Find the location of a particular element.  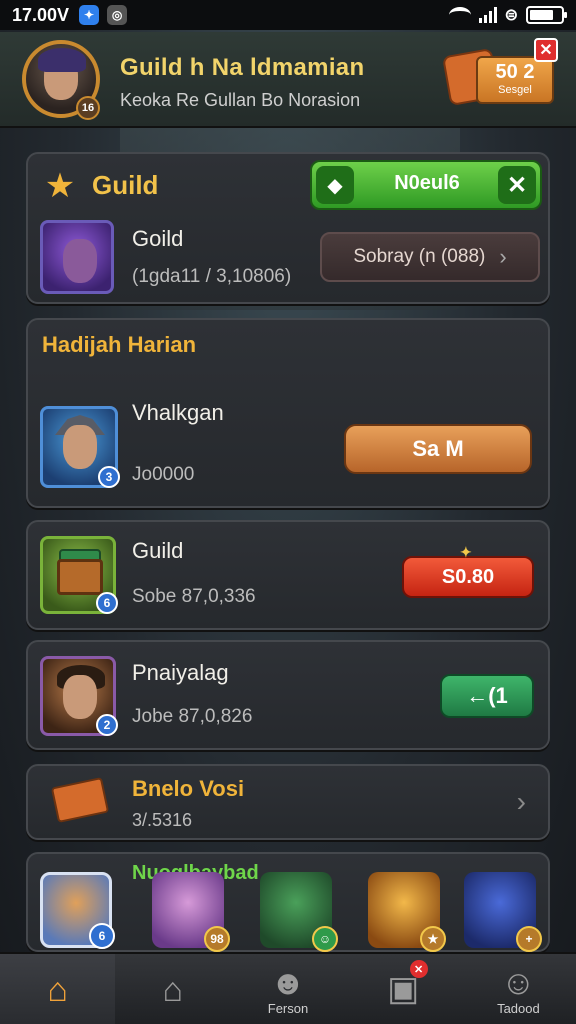

sparkle-icon: ✦ is located at coordinates (466, 552).